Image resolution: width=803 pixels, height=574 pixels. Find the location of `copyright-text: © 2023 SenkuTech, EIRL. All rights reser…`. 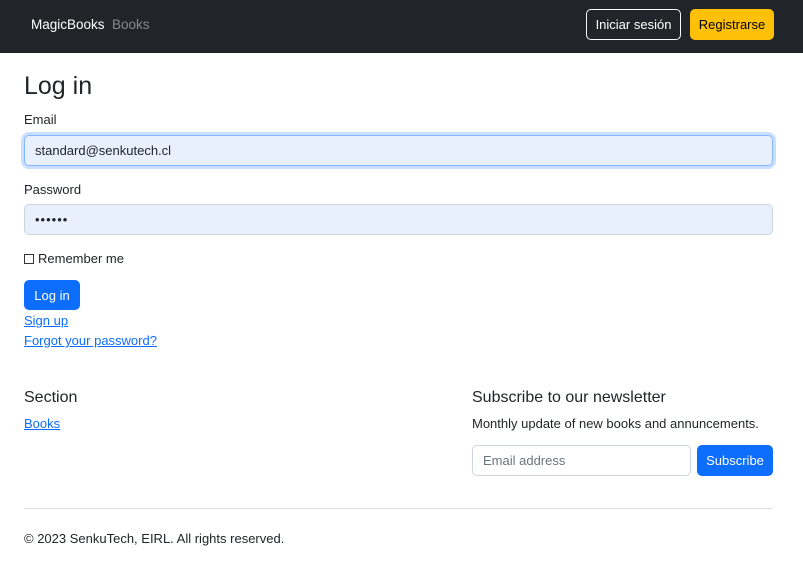

copyright-text: © 2023 SenkuTech, EIRL. All rights reser… is located at coordinates (154, 538).